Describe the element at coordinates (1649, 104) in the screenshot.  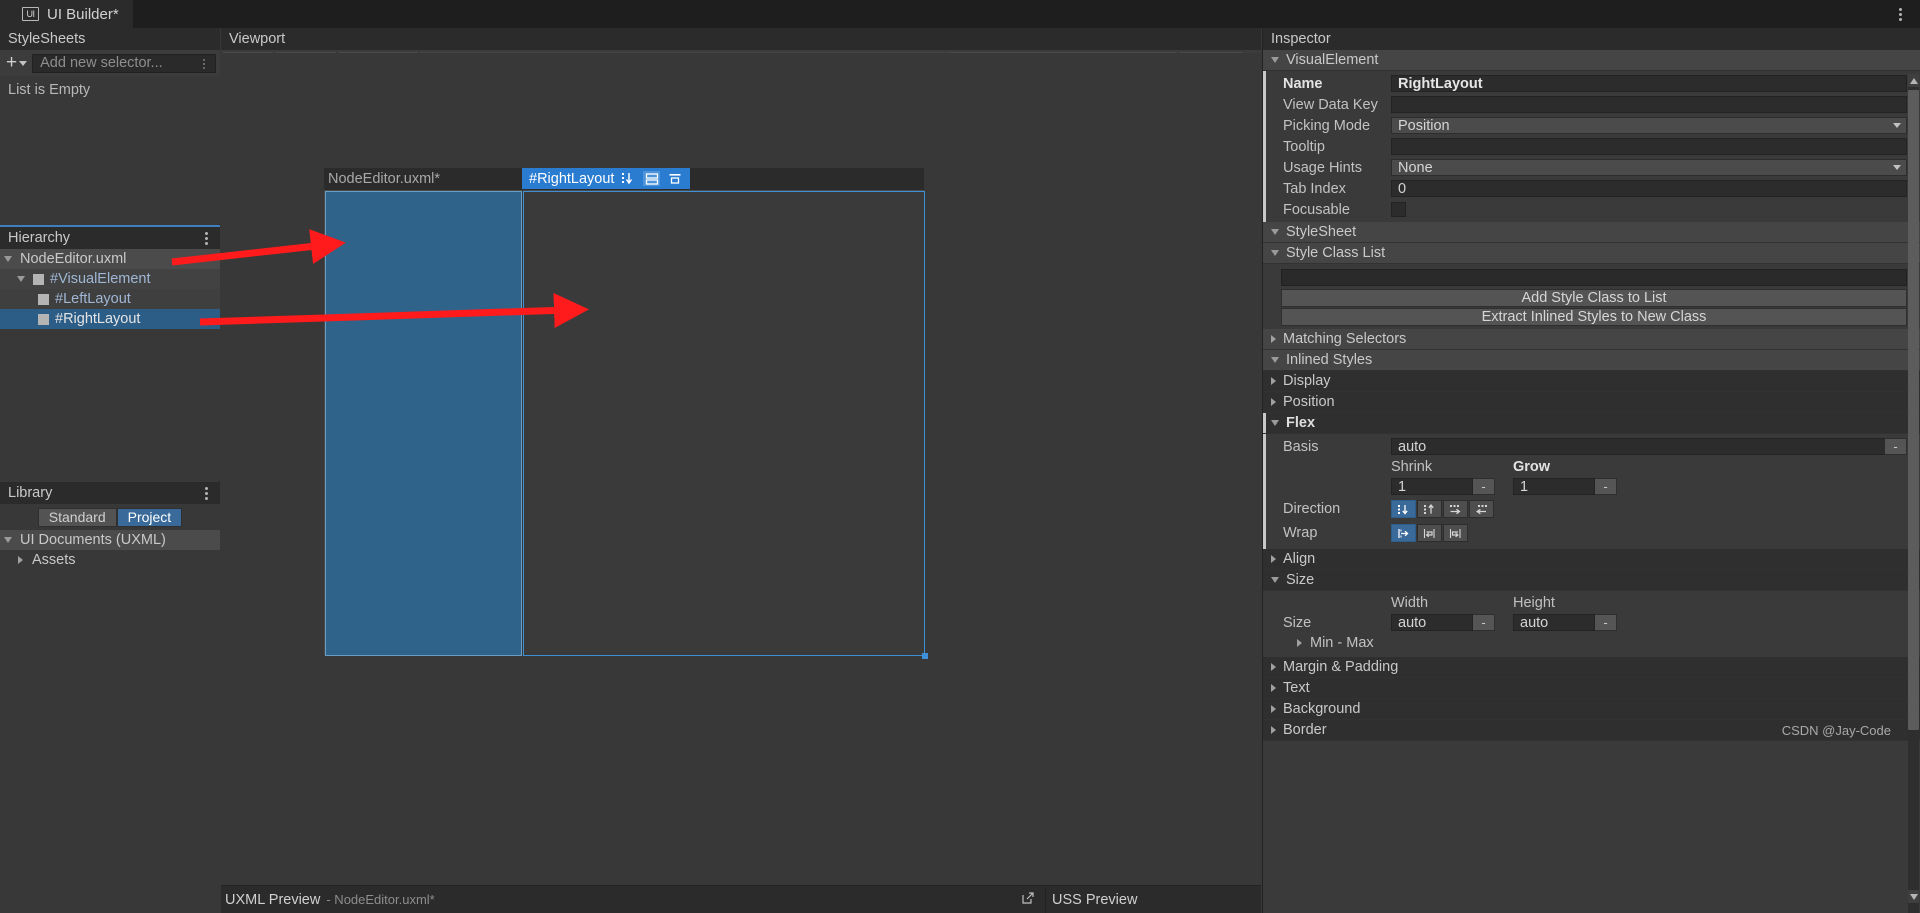
I see `view-data-key-input` at that location.